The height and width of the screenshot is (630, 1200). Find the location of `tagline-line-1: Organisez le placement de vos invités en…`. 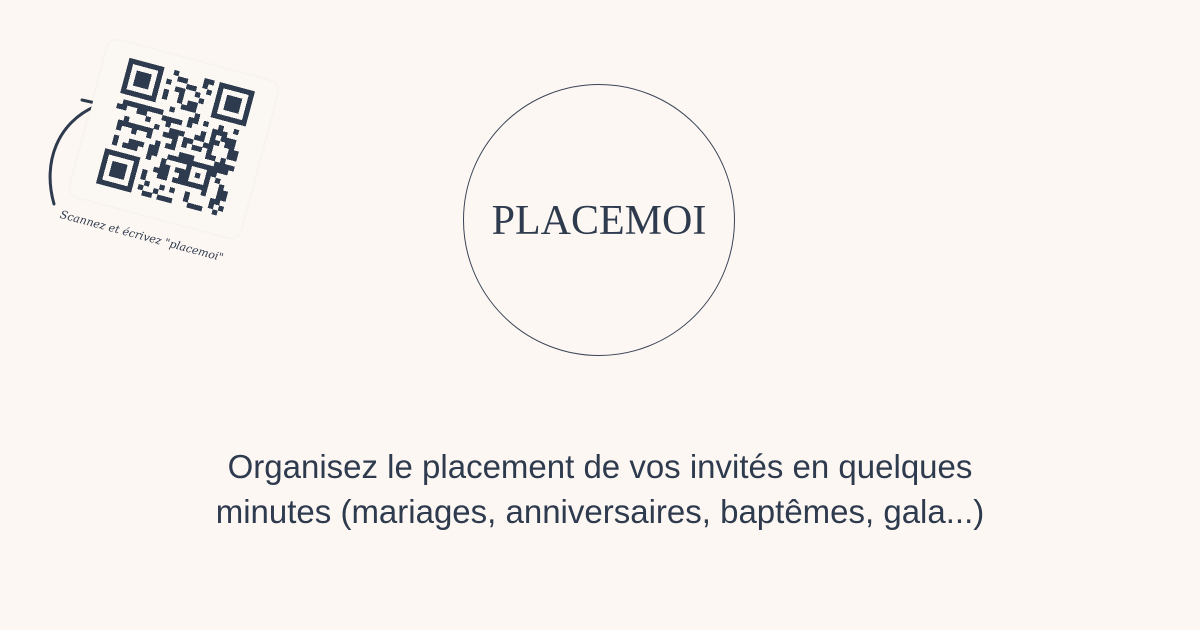

tagline-line-1: Organisez le placement de vos invités en… is located at coordinates (600, 466).